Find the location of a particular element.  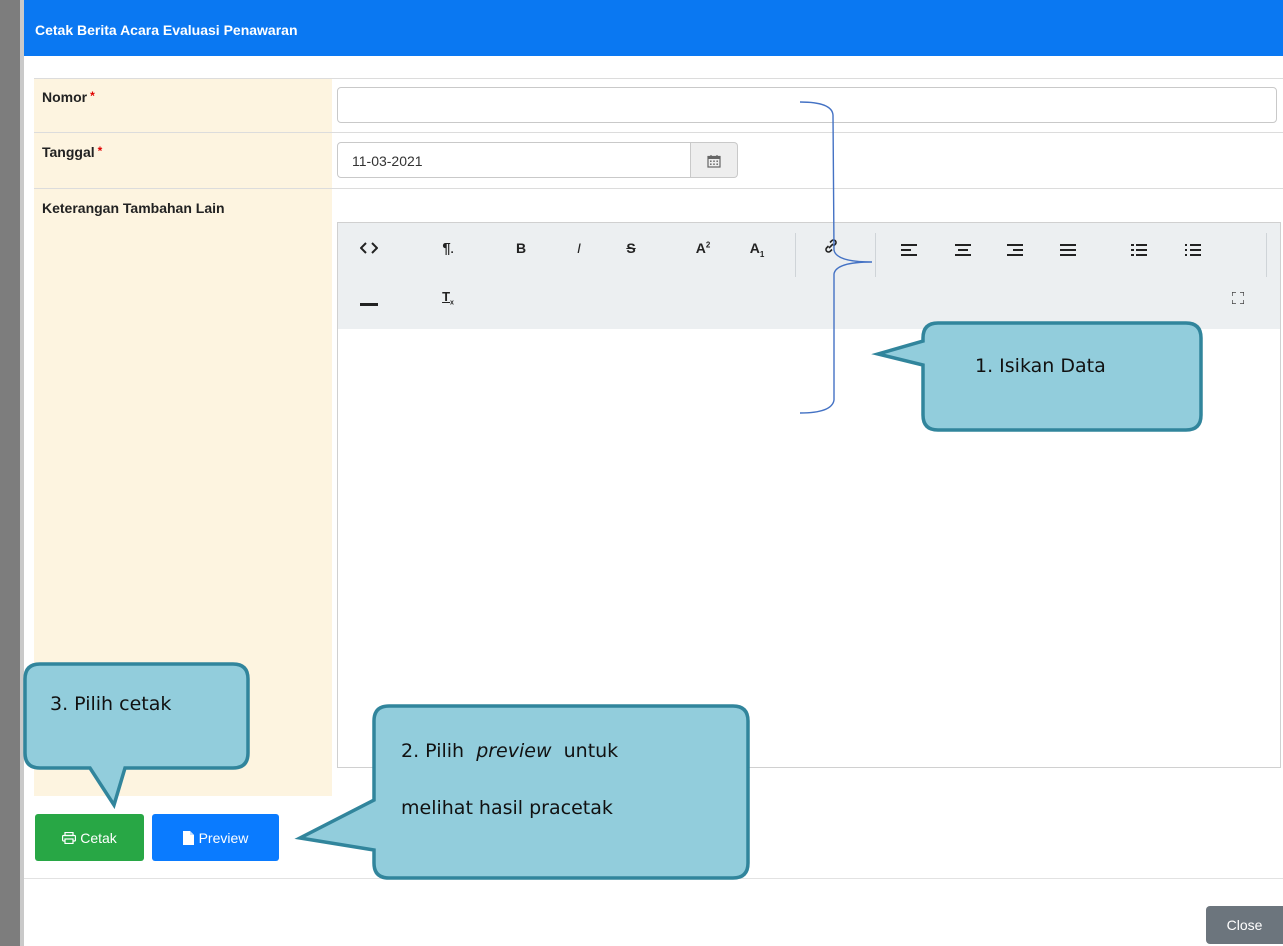

align-center-icon is located at coordinates (963, 251).